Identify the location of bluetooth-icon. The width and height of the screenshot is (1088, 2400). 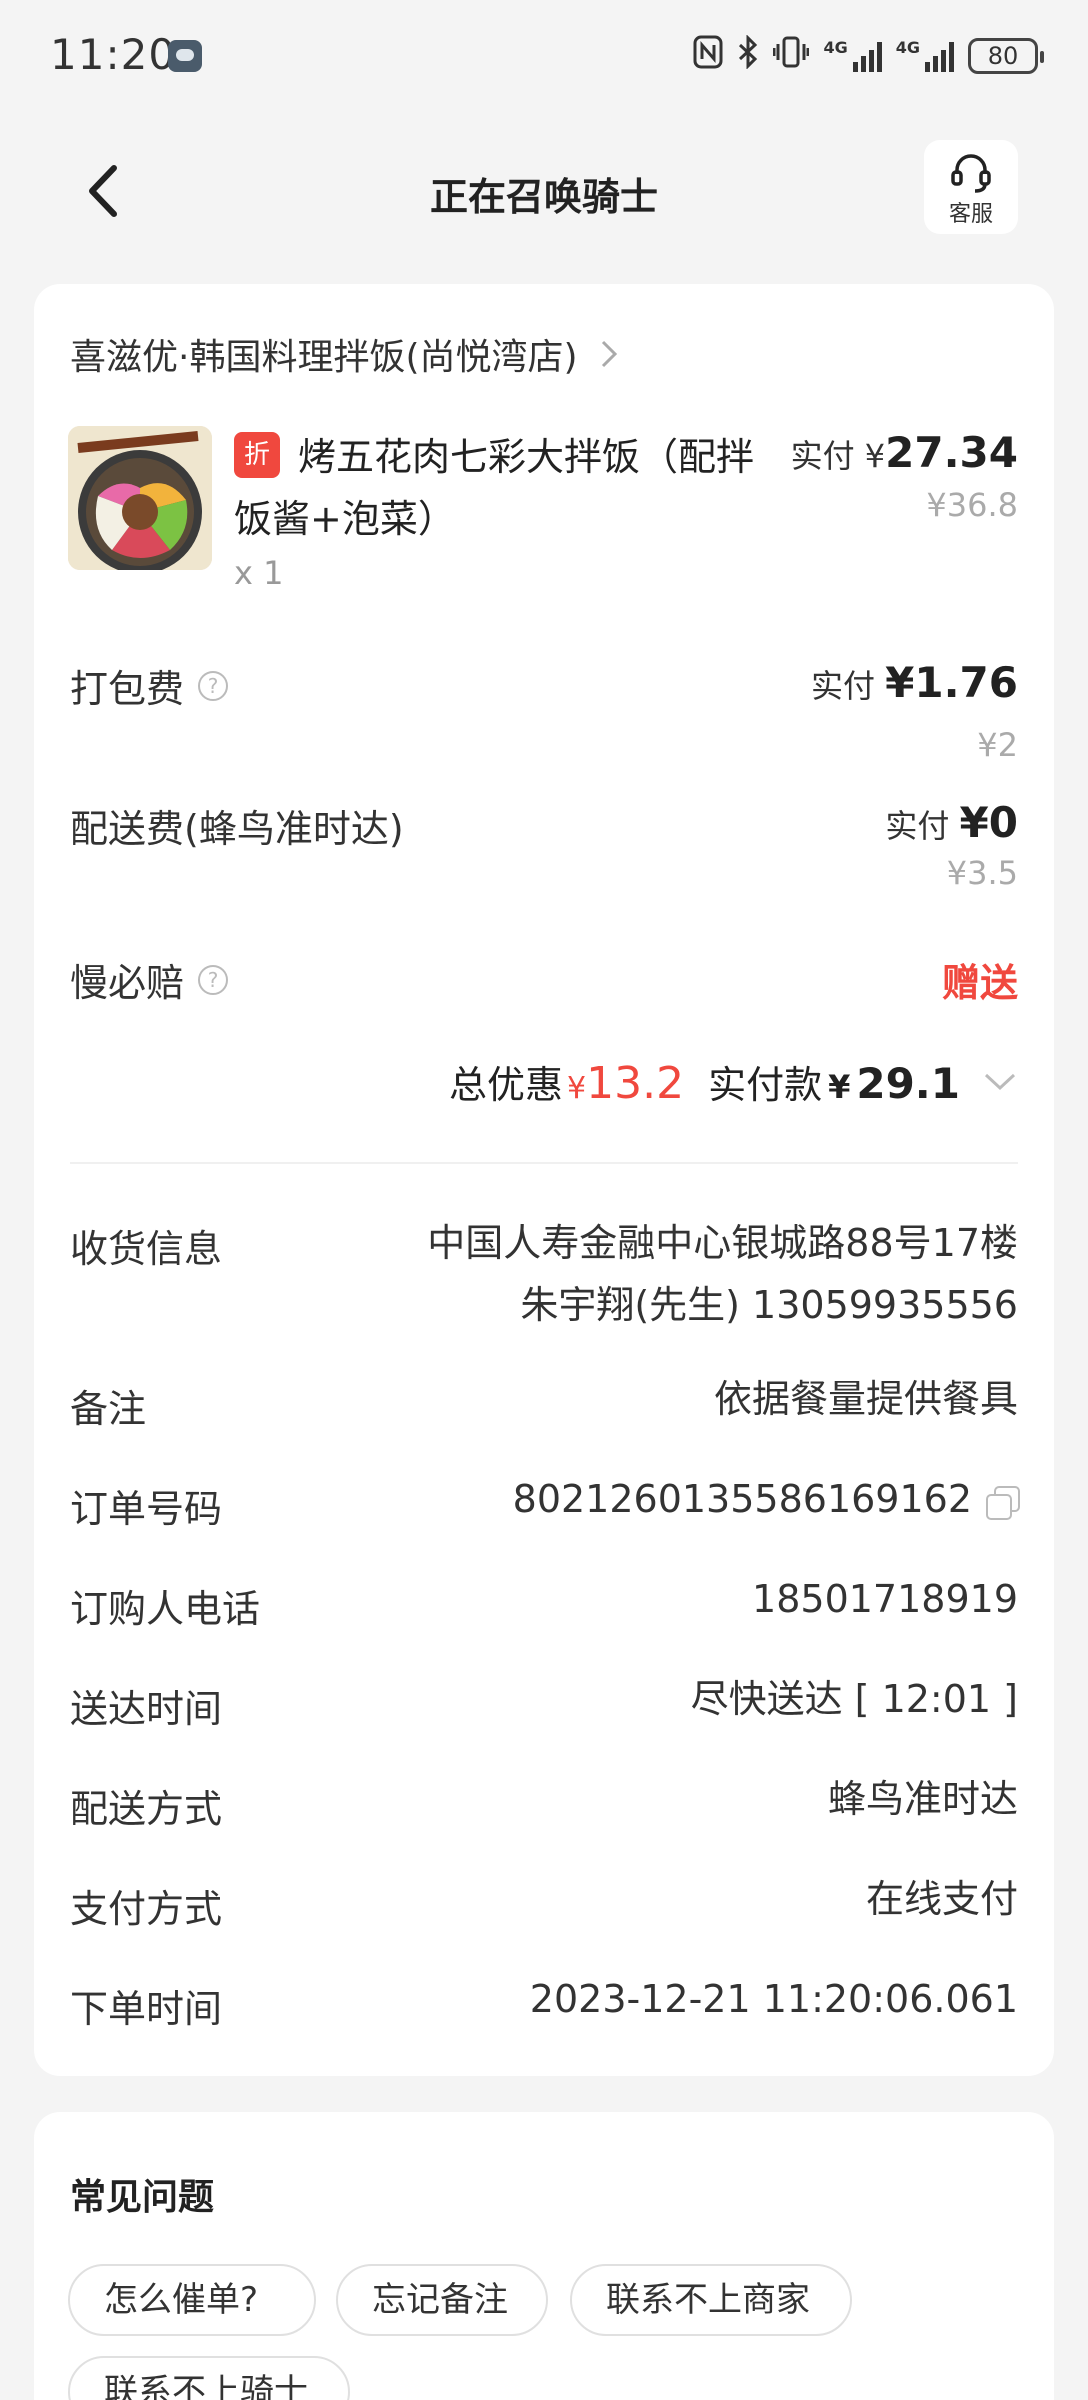
(748, 55).